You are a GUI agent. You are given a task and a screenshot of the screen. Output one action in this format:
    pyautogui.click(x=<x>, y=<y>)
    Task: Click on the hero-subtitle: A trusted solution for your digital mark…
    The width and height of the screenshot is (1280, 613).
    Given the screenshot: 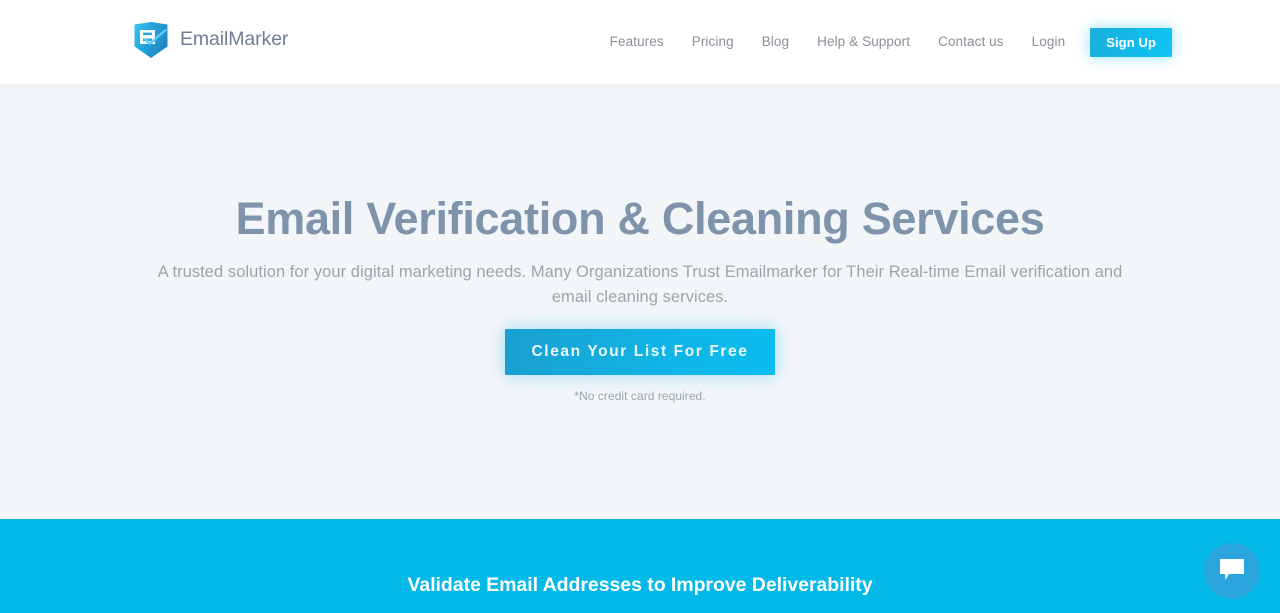 What is the action you would take?
    pyautogui.click(x=640, y=284)
    